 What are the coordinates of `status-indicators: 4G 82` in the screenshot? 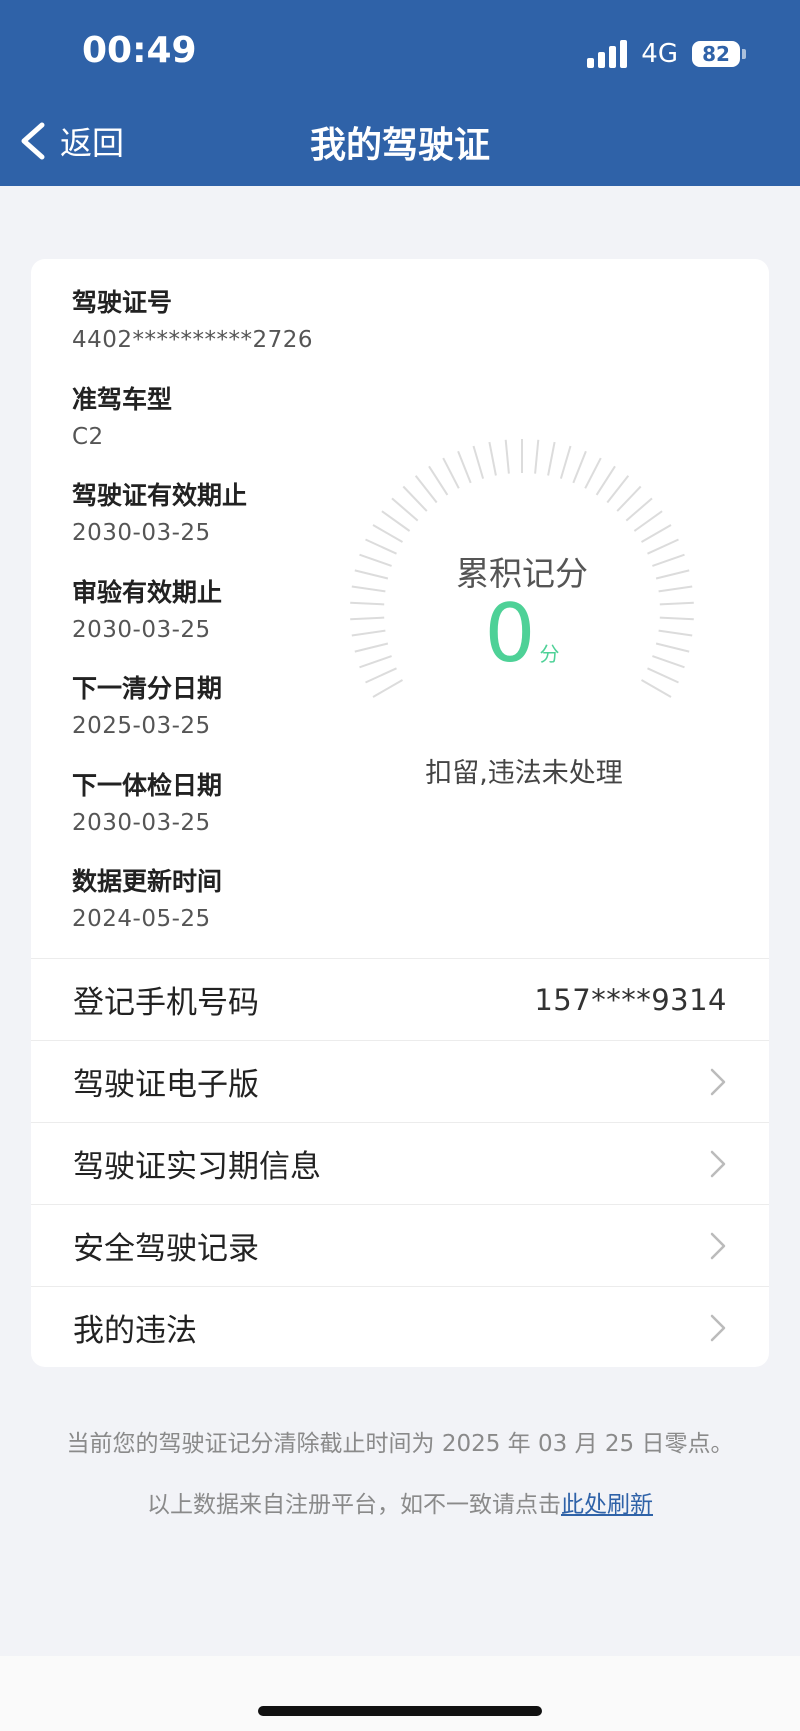 It's located at (666, 54).